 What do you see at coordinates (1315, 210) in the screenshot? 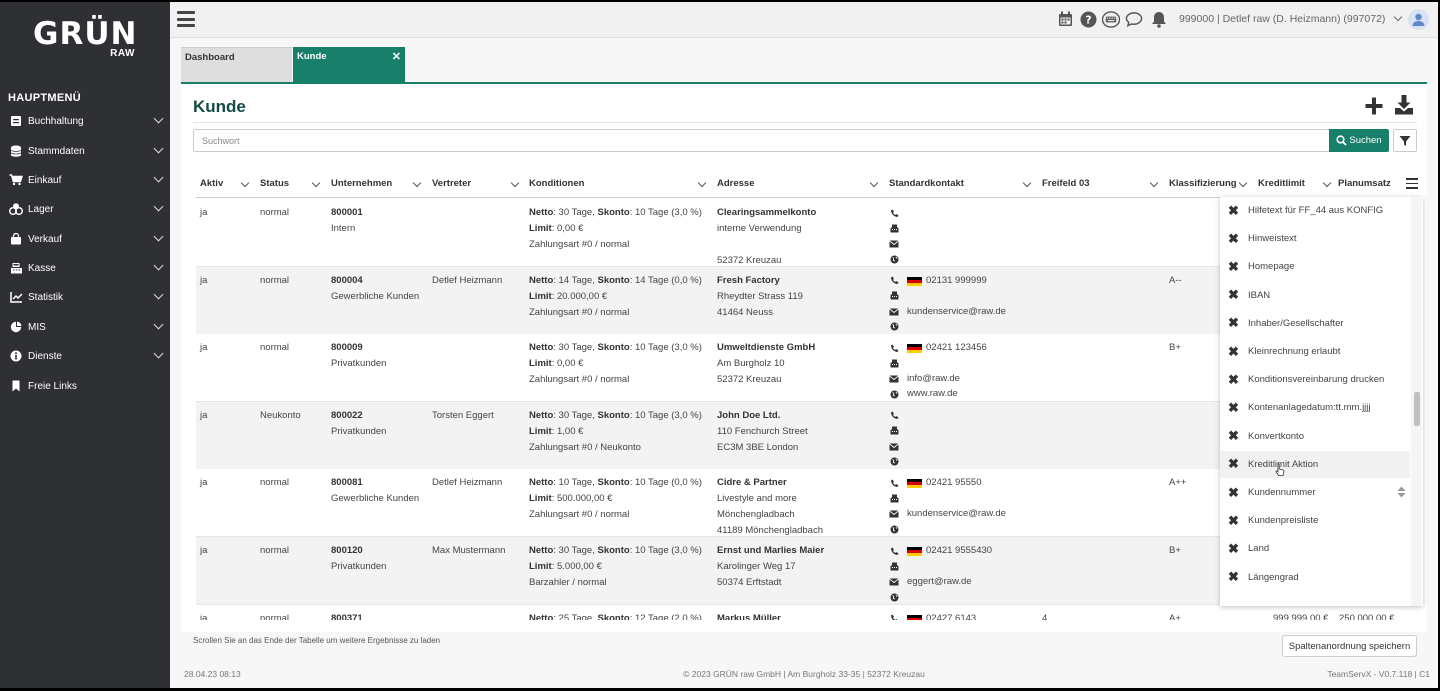
I see `column-option: ✖ Hilfetext für FF_44 aus KONFIG` at bounding box center [1315, 210].